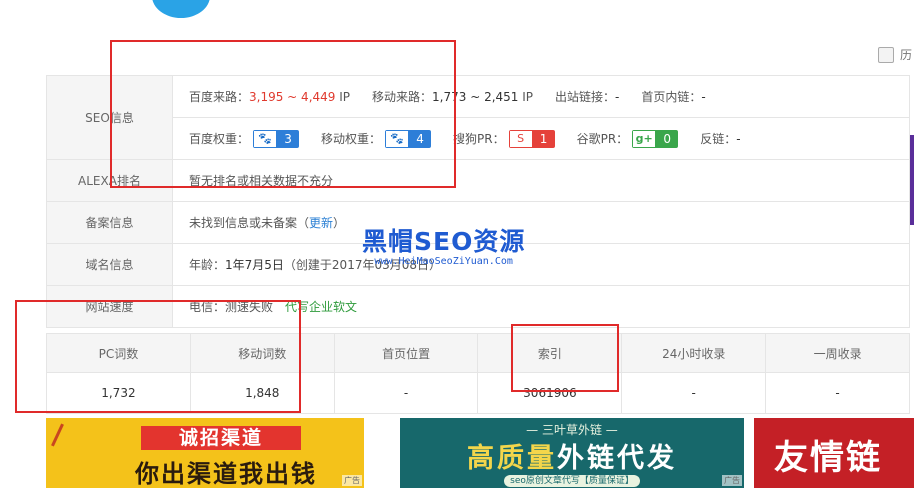 This screenshot has height=495, width=914. What do you see at coordinates (895, 54) in the screenshot?
I see `history-button: 历` at bounding box center [895, 54].